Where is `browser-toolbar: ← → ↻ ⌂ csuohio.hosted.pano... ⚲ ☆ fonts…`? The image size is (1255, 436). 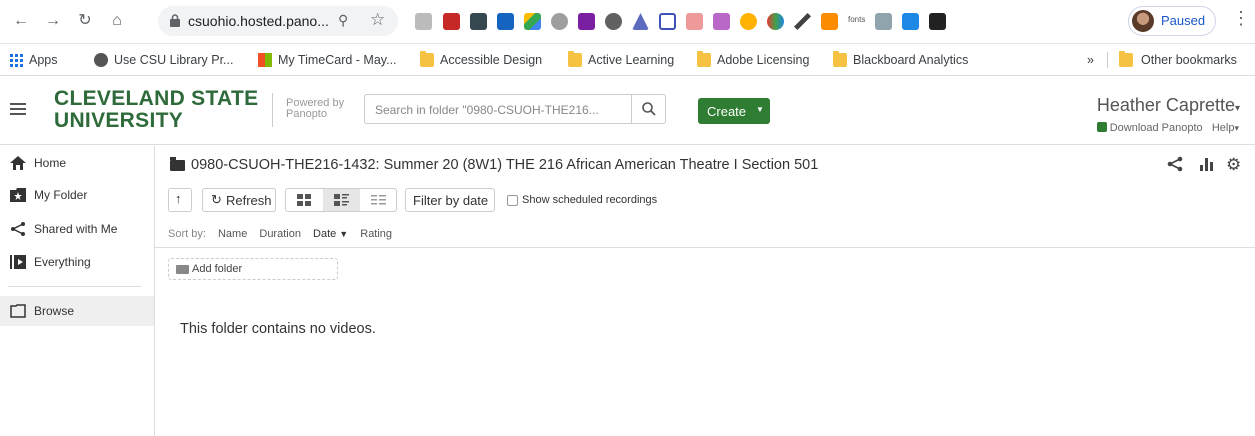 browser-toolbar: ← → ↻ ⌂ csuohio.hosted.pano... ⚲ ☆ fonts… is located at coordinates (627, 22).